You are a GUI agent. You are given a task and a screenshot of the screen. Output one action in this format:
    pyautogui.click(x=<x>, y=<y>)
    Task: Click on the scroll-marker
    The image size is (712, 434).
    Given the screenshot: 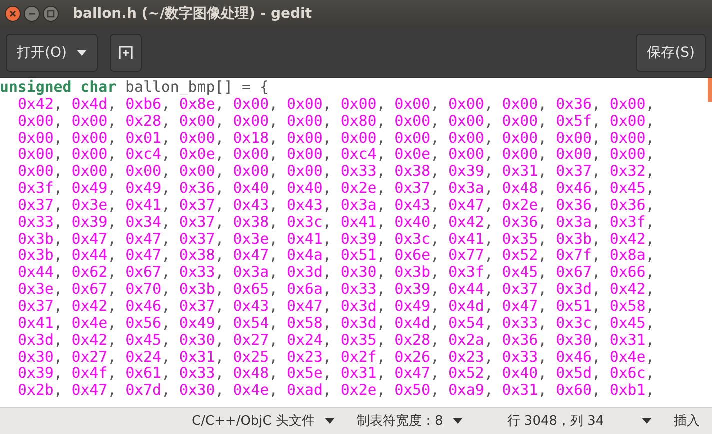 What is the action you would take?
    pyautogui.click(x=710, y=90)
    